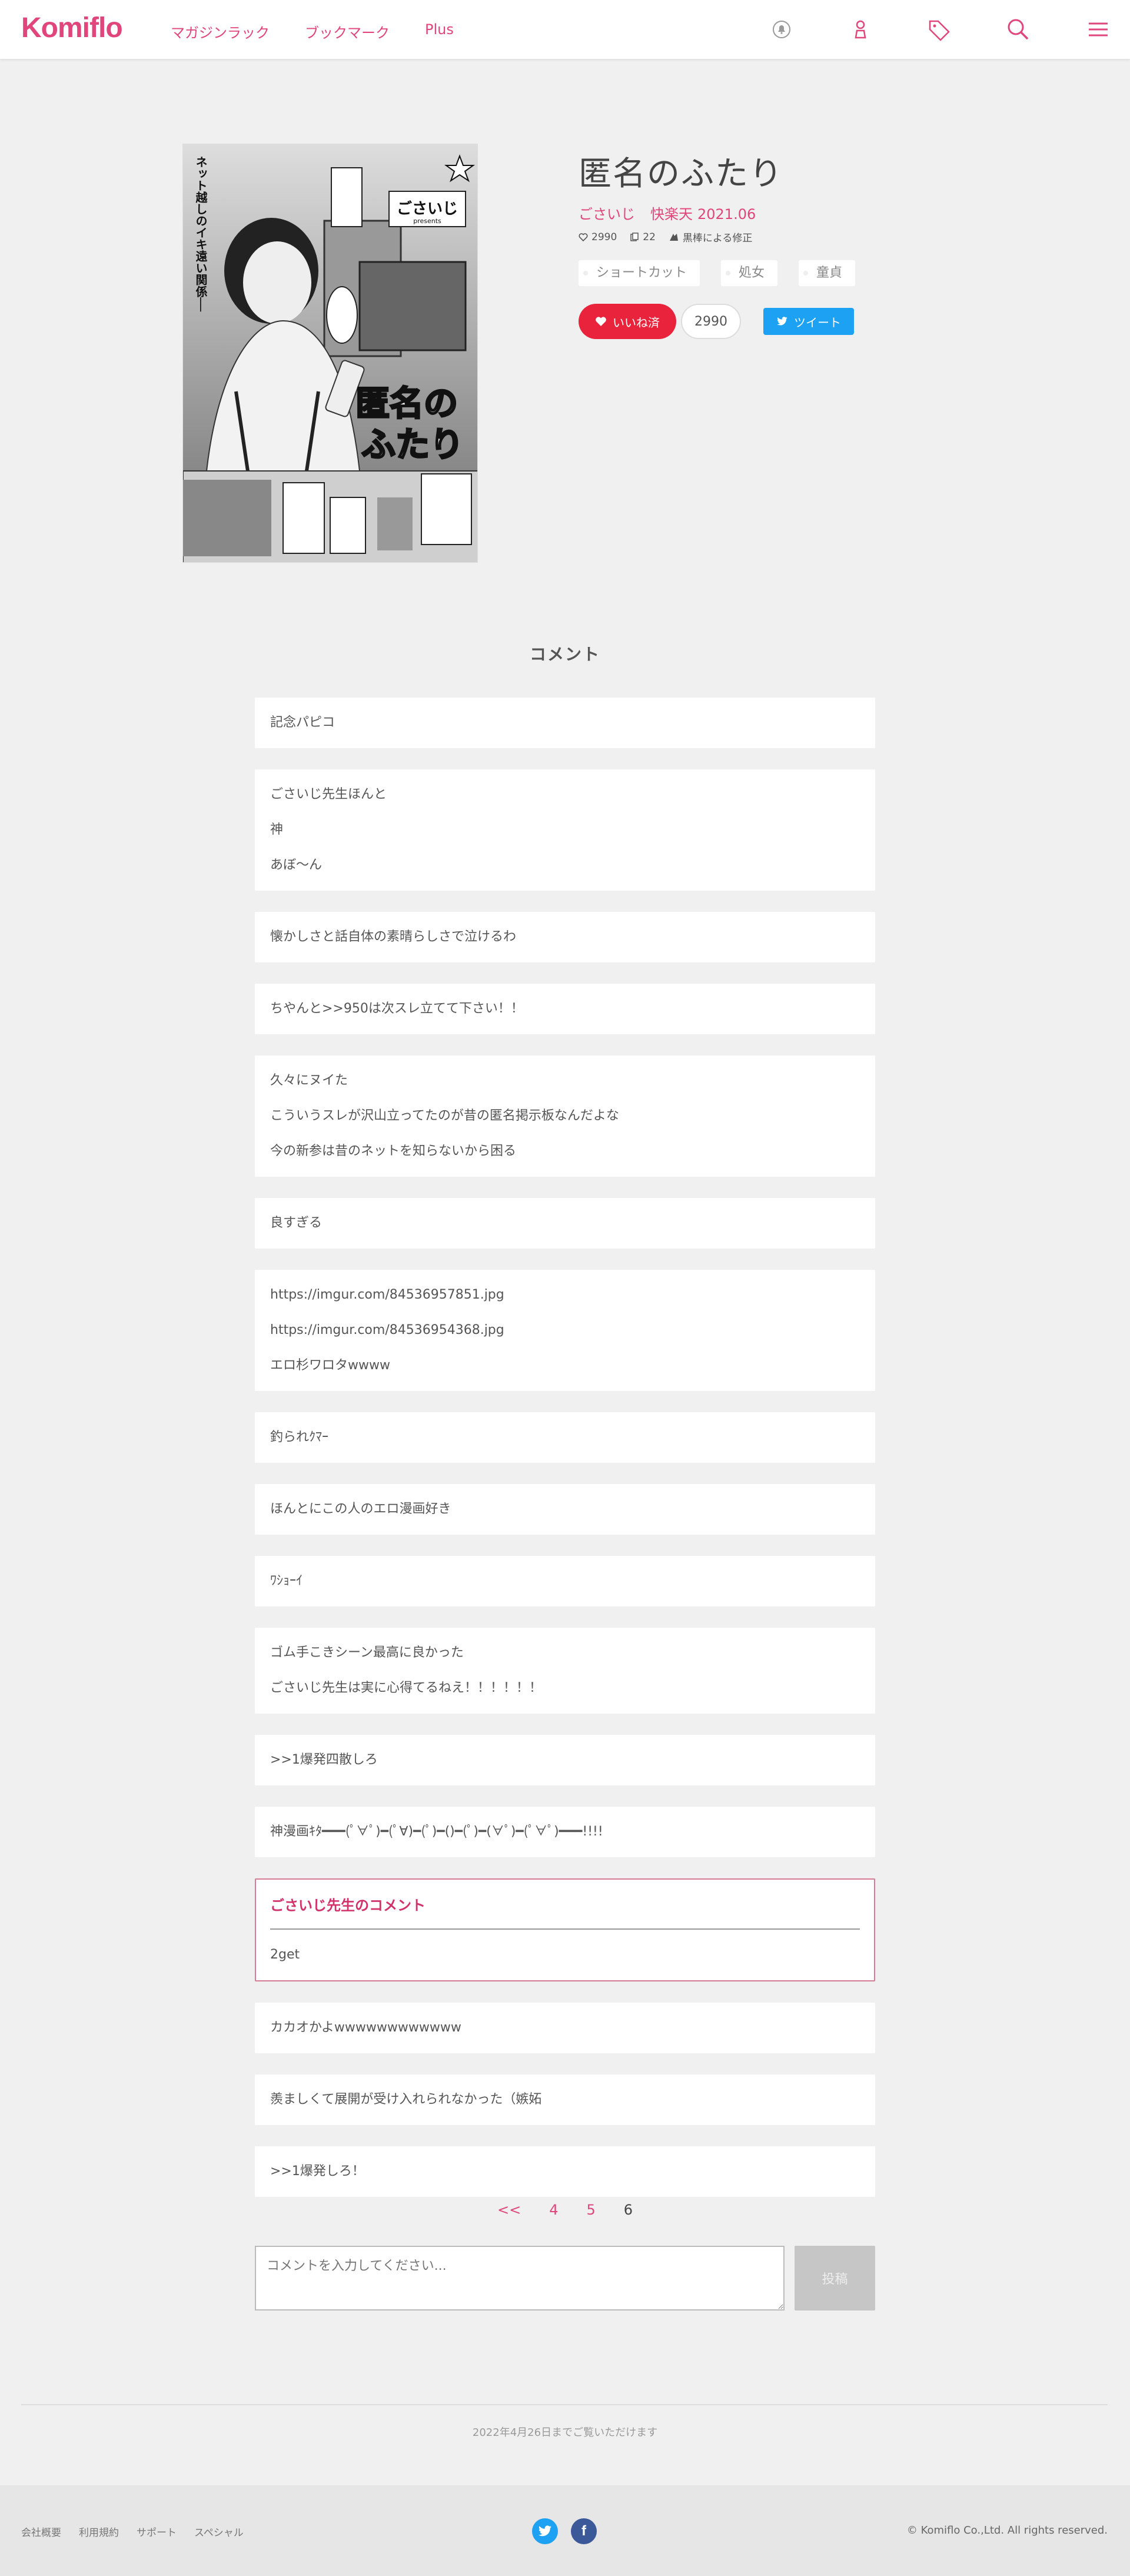  What do you see at coordinates (317, 2171) in the screenshot?
I see `comment-line: >>1爆発しろ！` at bounding box center [317, 2171].